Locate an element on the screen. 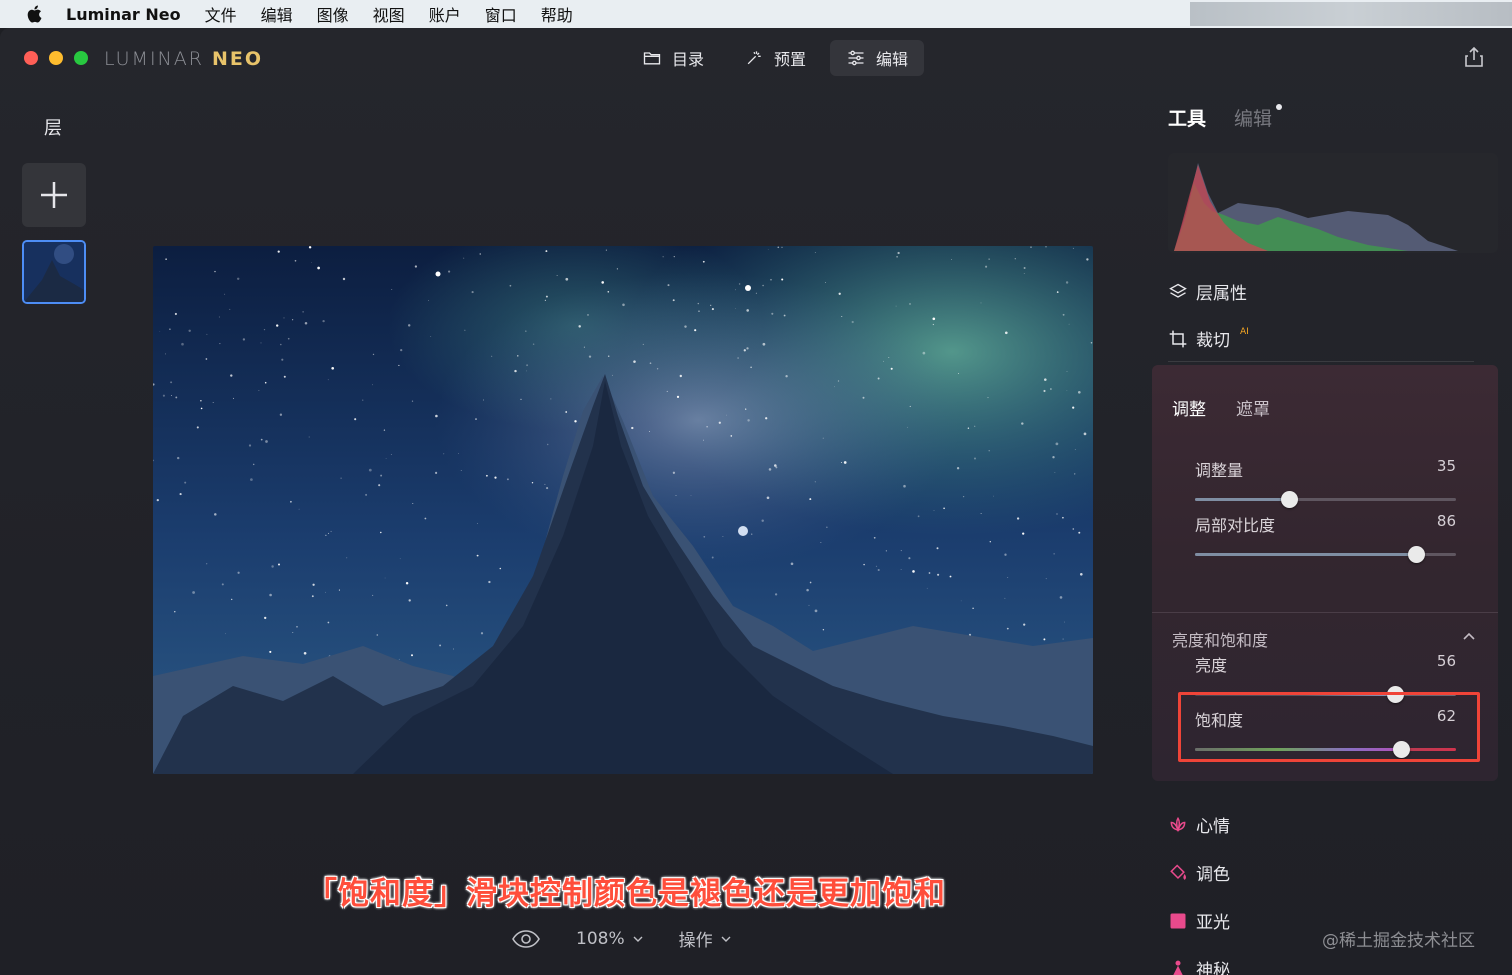  subtab-mask: 遮罩 is located at coordinates (1253, 407).